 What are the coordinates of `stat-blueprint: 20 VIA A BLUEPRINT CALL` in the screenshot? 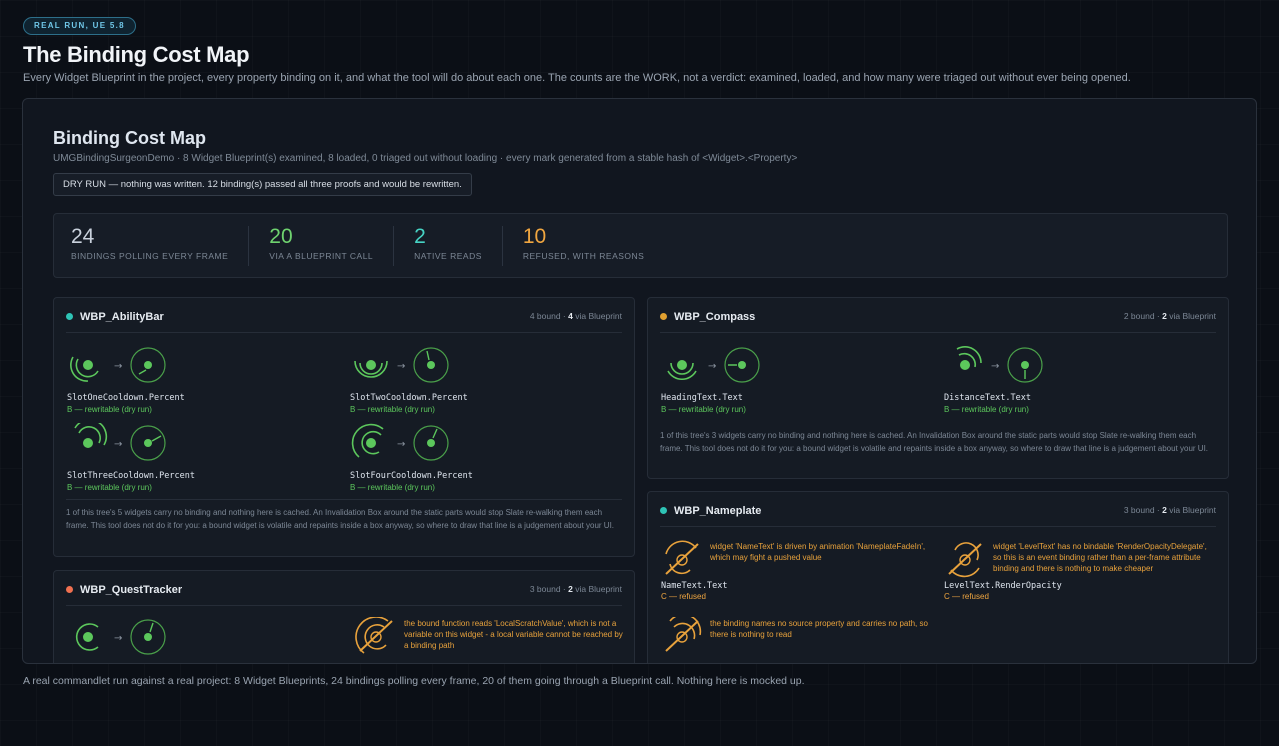 It's located at (332, 245).